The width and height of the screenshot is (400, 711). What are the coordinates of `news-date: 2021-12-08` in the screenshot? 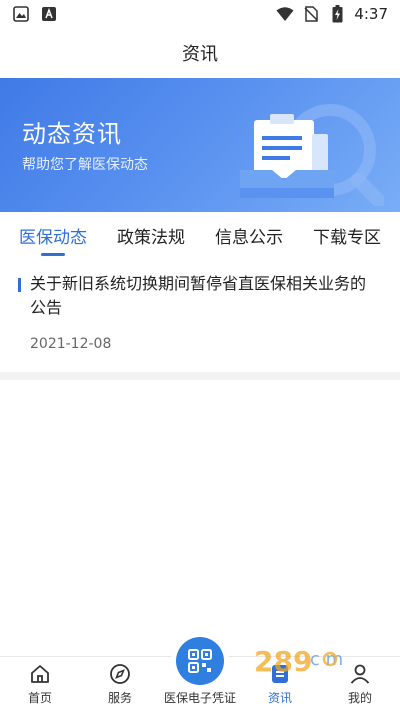 It's located at (71, 344).